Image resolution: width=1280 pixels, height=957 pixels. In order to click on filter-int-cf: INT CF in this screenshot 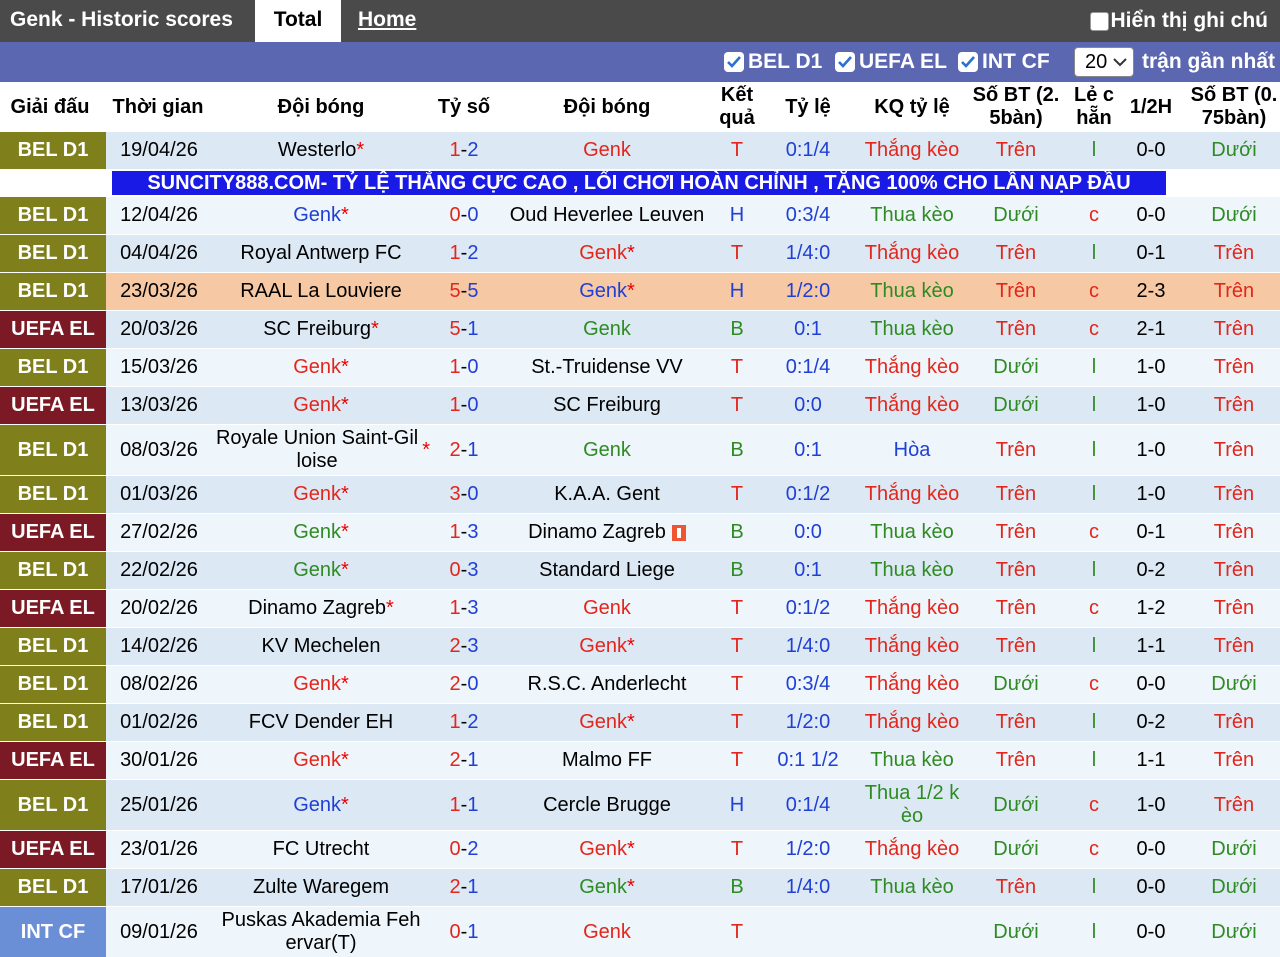, I will do `click(1004, 62)`.